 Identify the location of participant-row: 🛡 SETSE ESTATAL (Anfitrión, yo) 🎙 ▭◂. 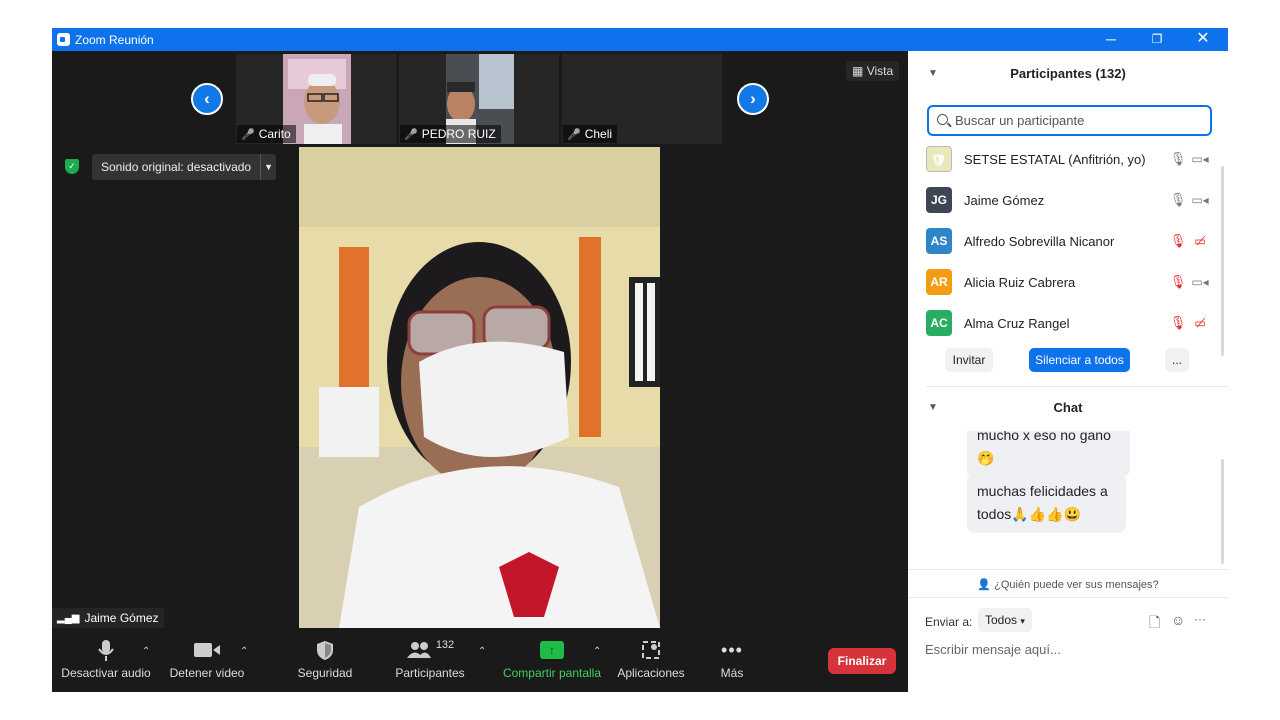
(1068, 159).